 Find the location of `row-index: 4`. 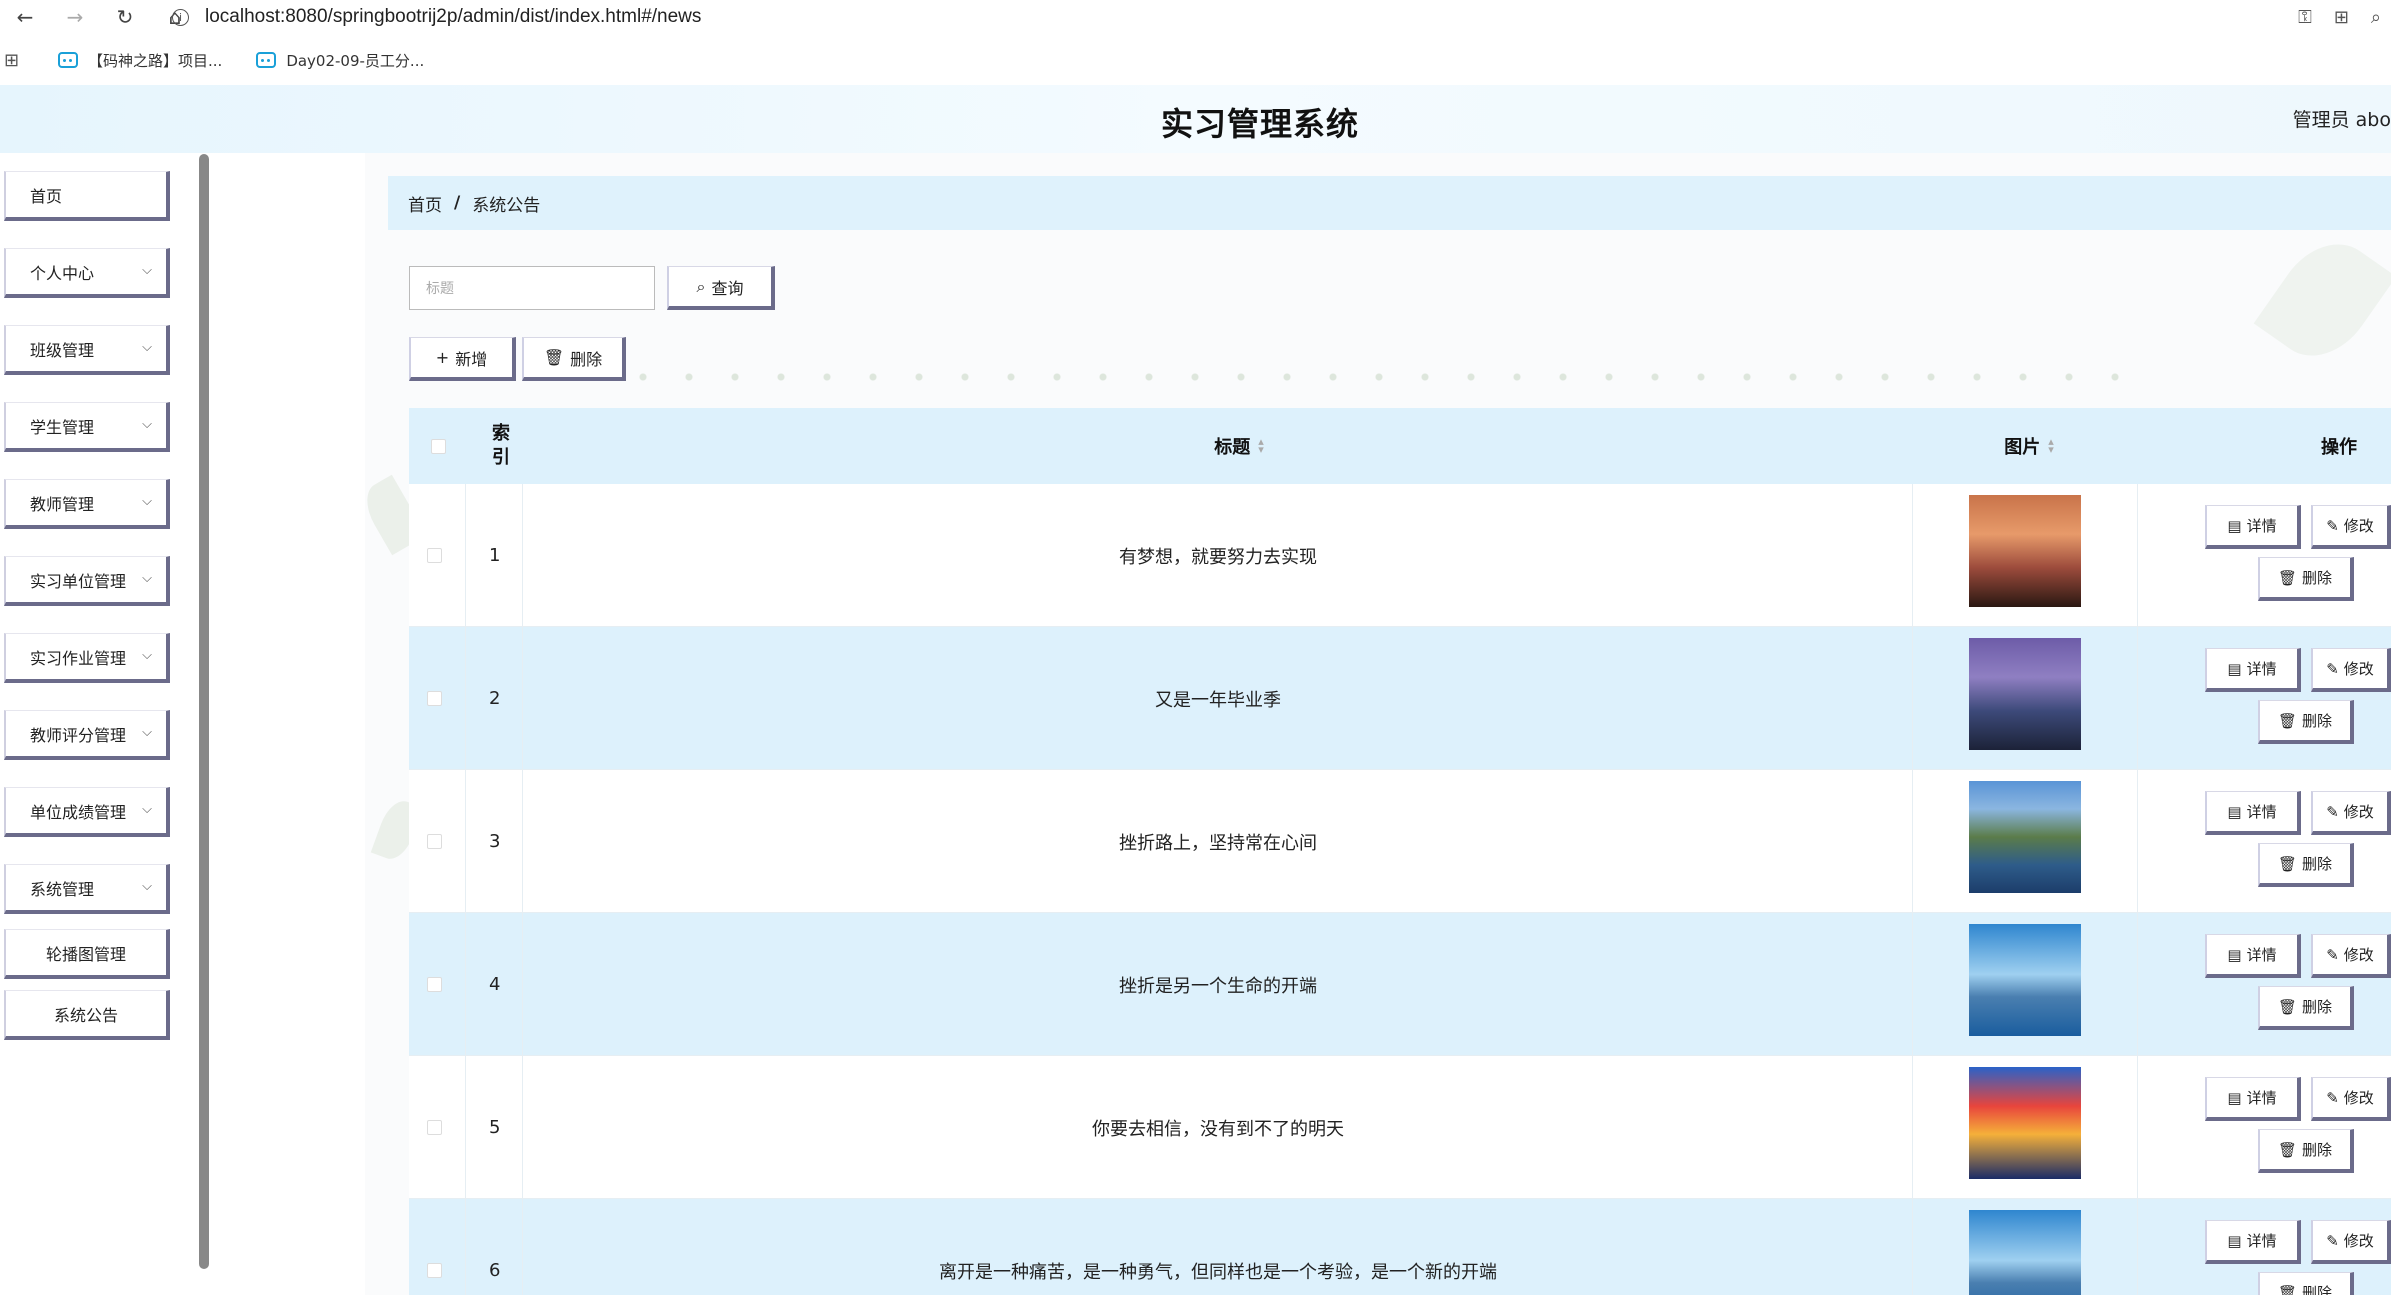

row-index: 4 is located at coordinates (495, 984).